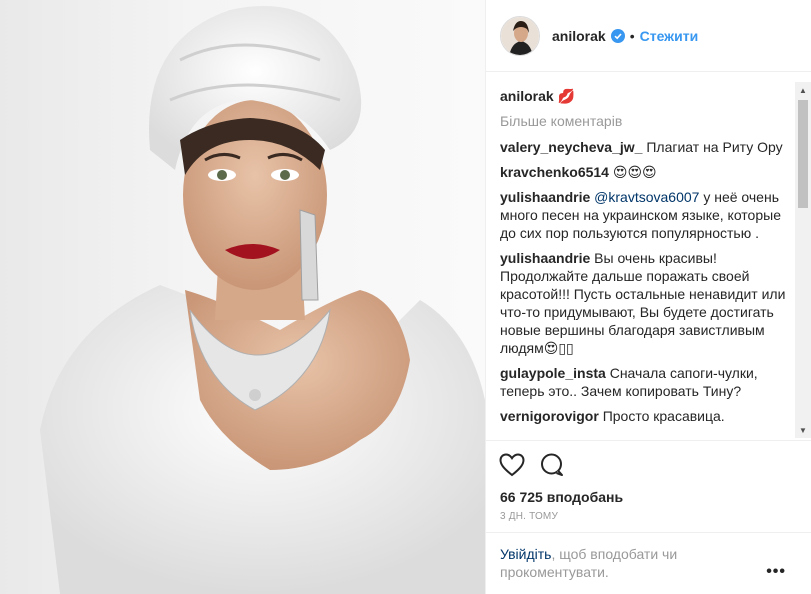 This screenshot has width=811, height=594. What do you see at coordinates (571, 147) in the screenshot?
I see `comment-username: valery_neycheva_jw_` at bounding box center [571, 147].